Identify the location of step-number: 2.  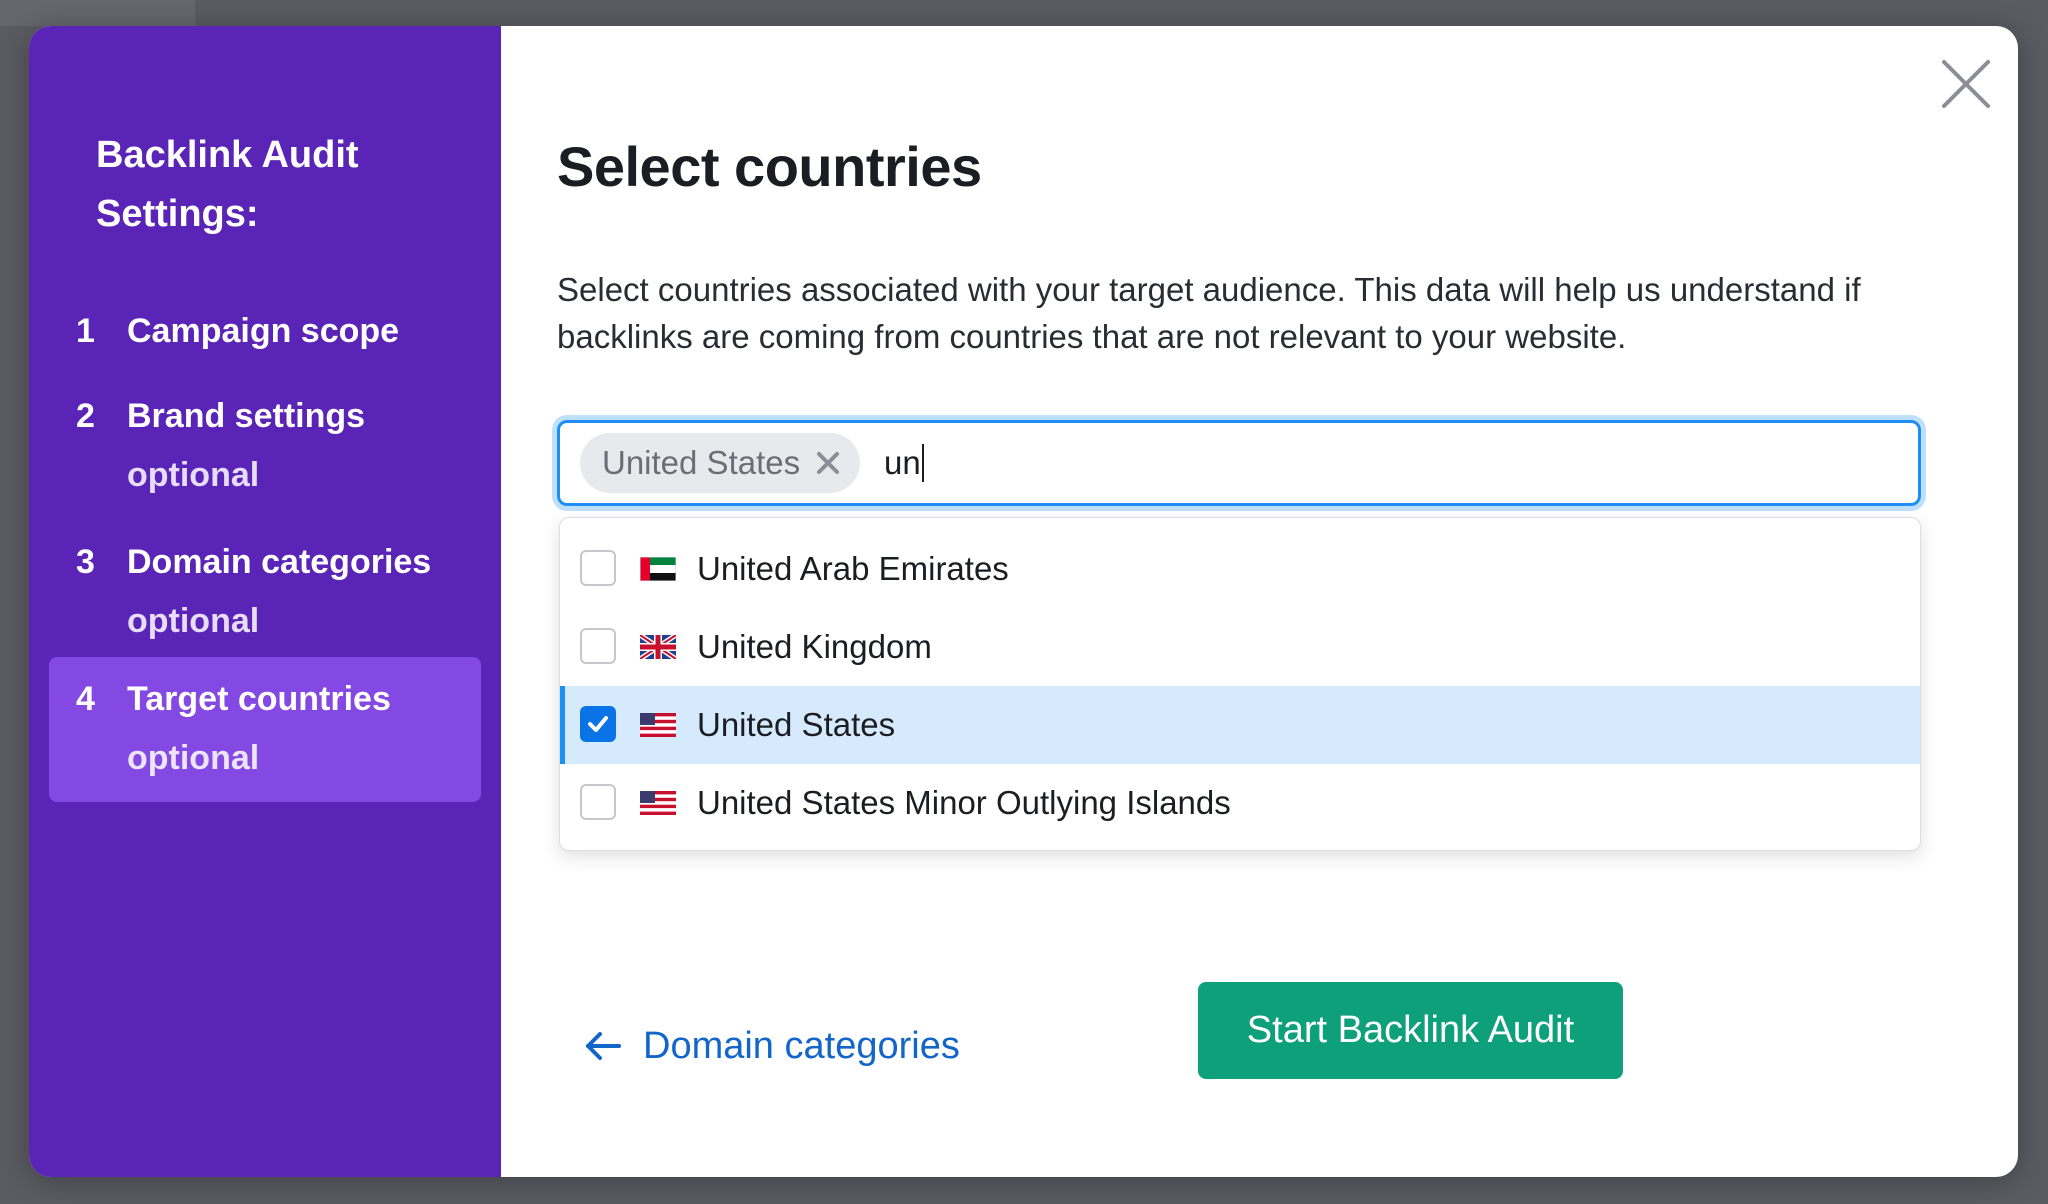
(85, 416).